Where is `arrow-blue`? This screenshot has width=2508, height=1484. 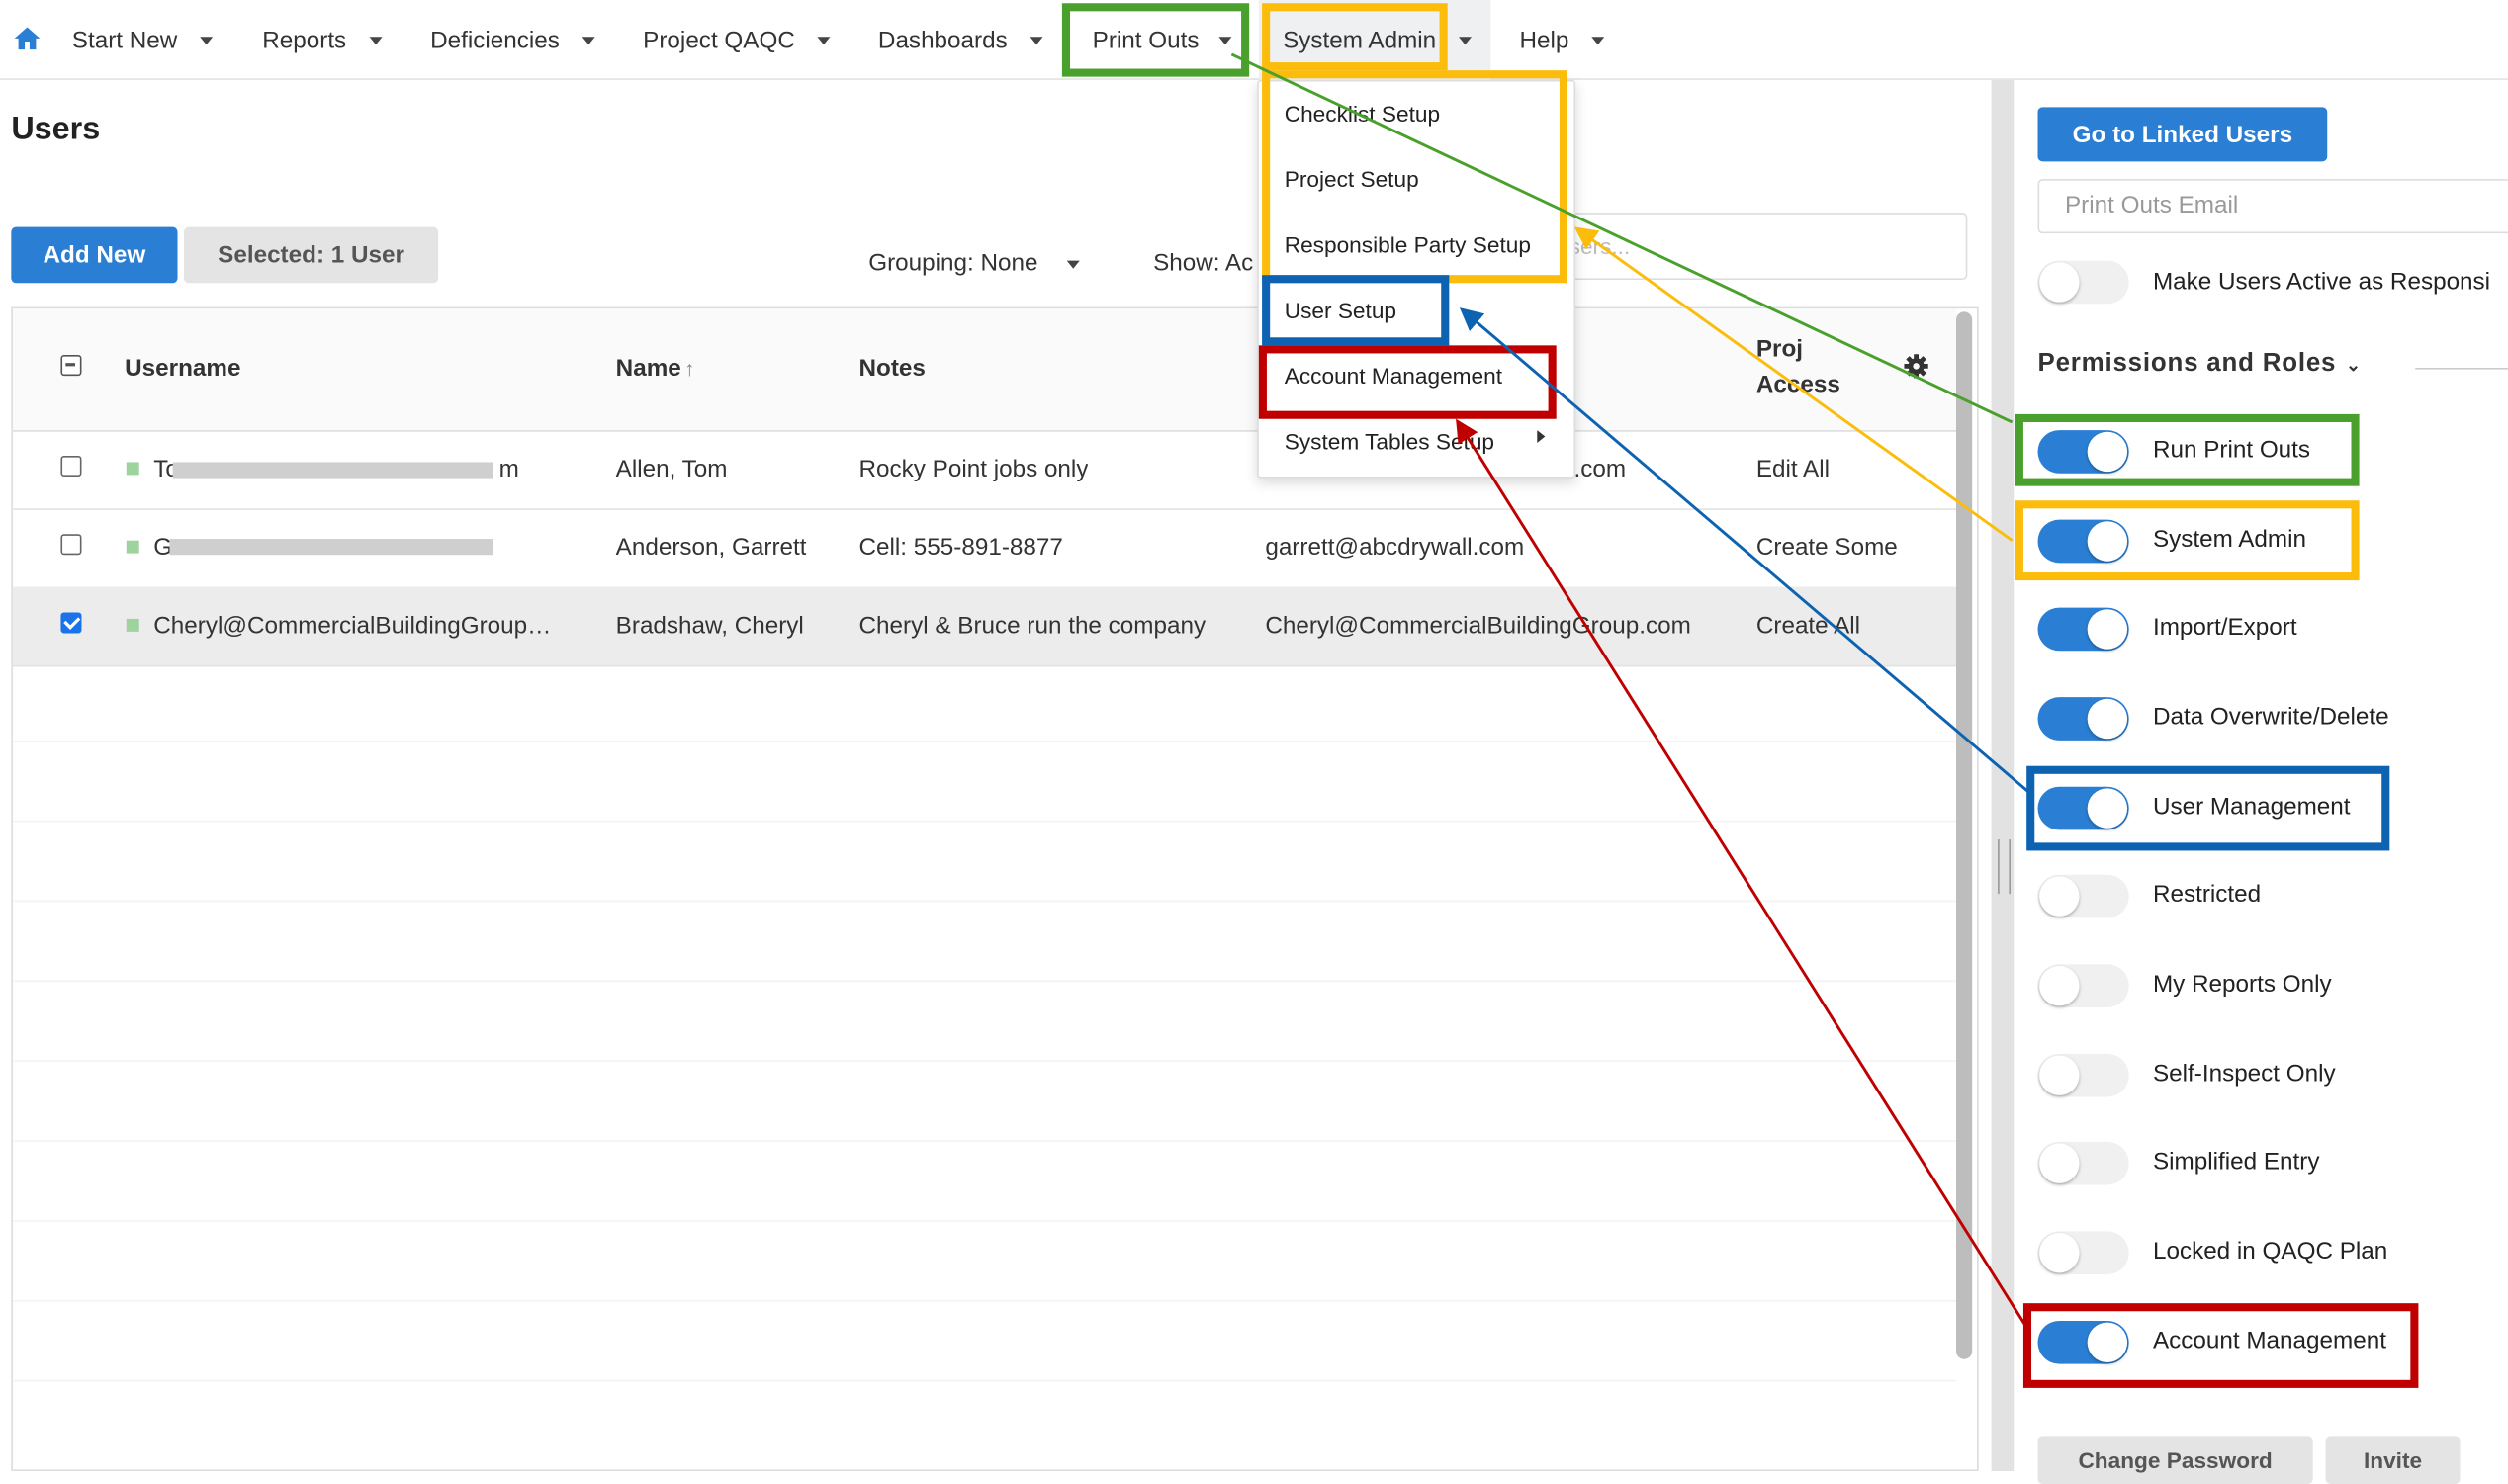 arrow-blue is located at coordinates (1749, 553).